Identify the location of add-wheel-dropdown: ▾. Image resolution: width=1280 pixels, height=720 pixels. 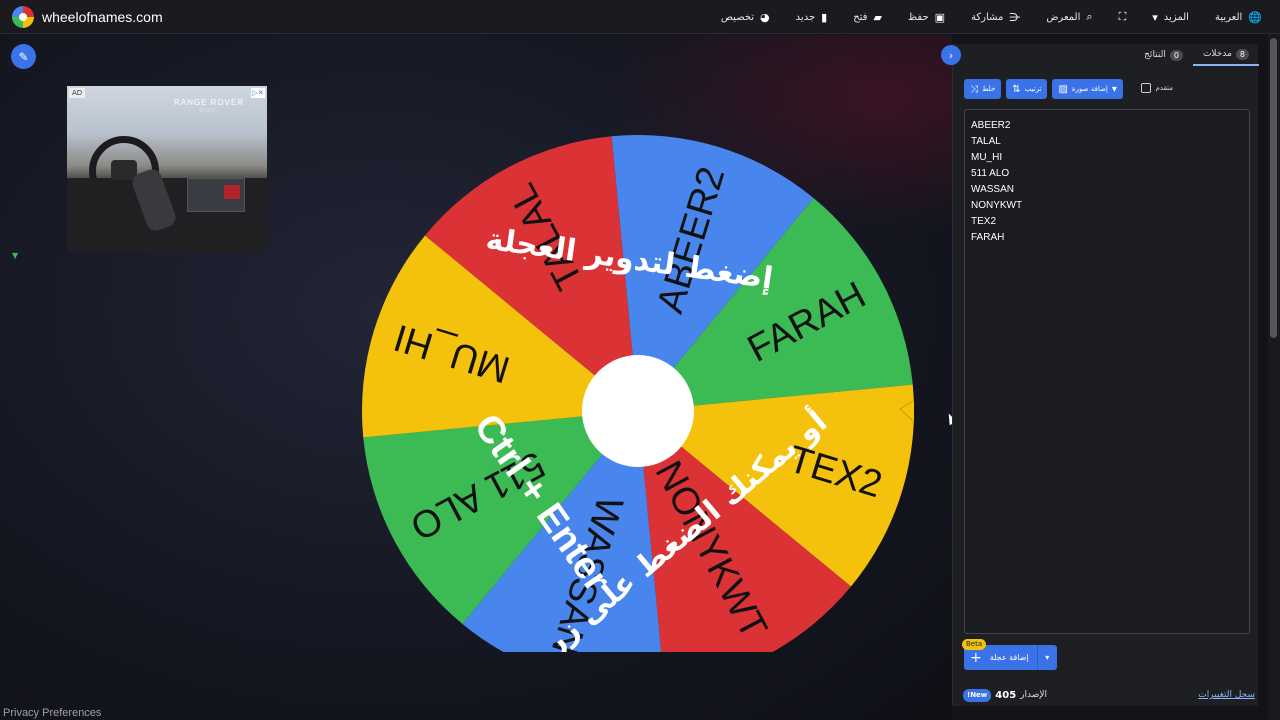
(1046, 657).